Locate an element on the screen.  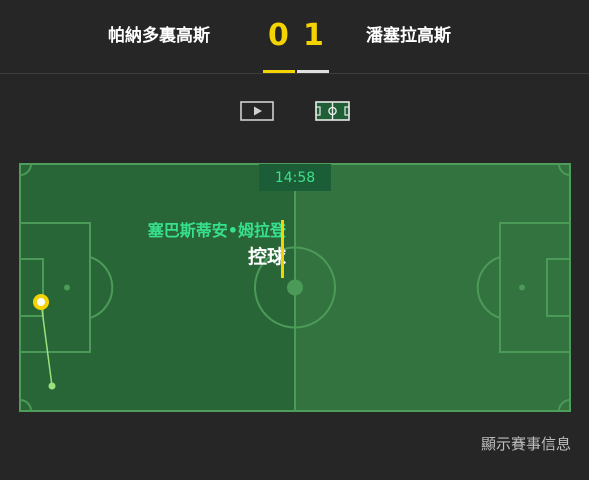
center-spot is located at coordinates (295, 287).